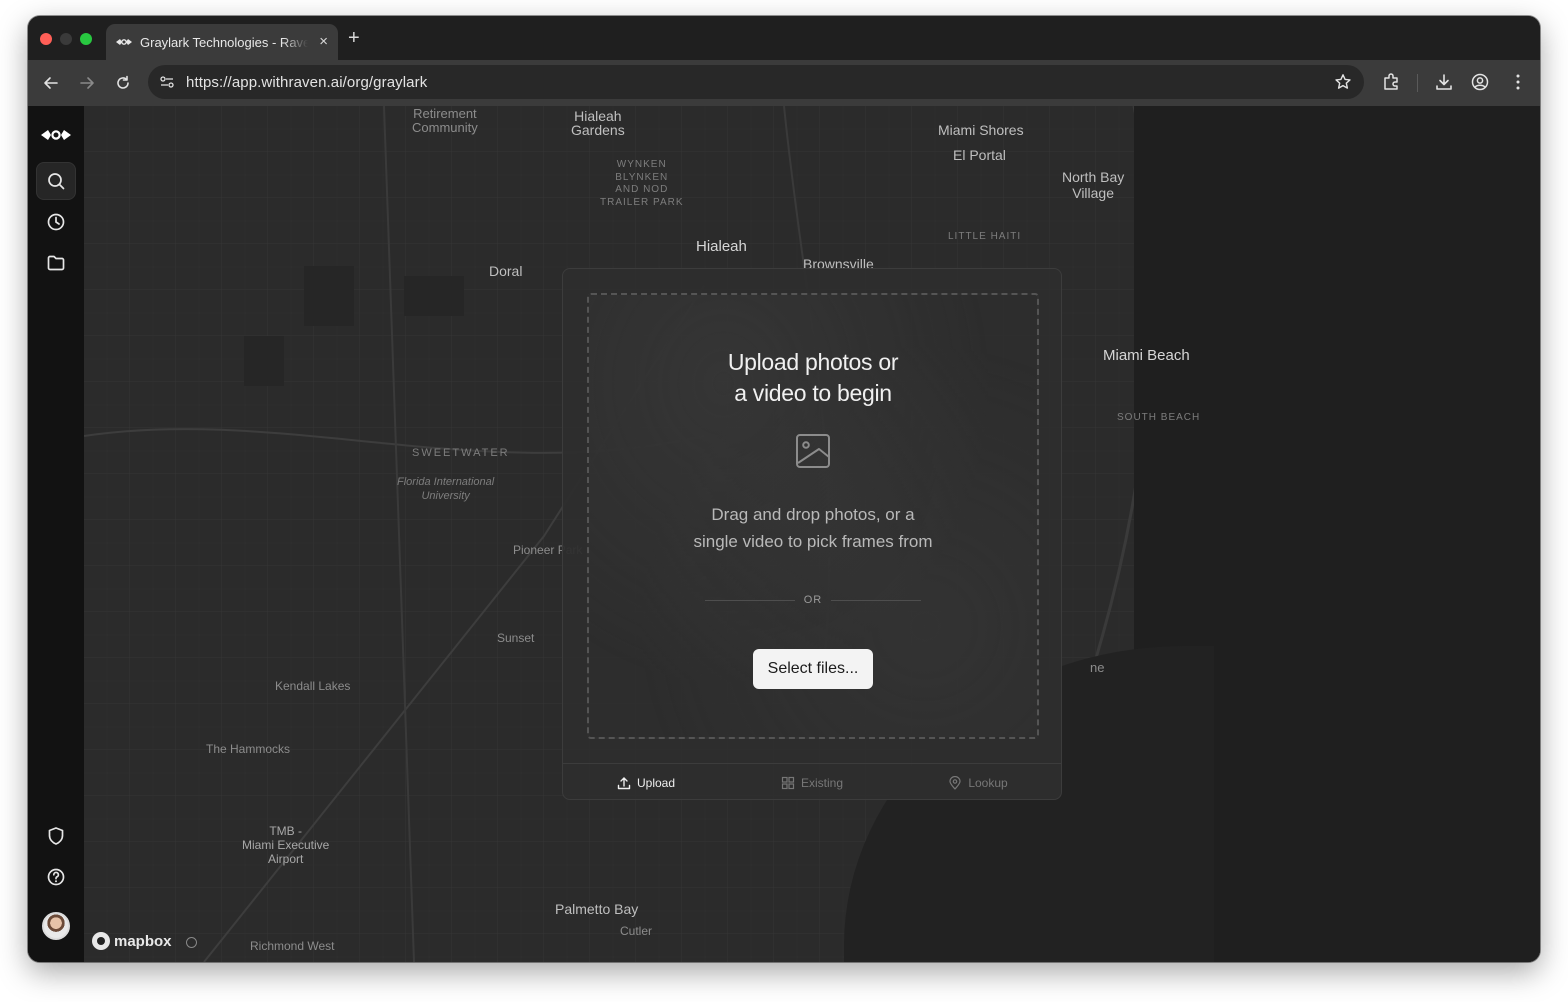  What do you see at coordinates (101, 941) in the screenshot?
I see `mapbox-logo-icon` at bounding box center [101, 941].